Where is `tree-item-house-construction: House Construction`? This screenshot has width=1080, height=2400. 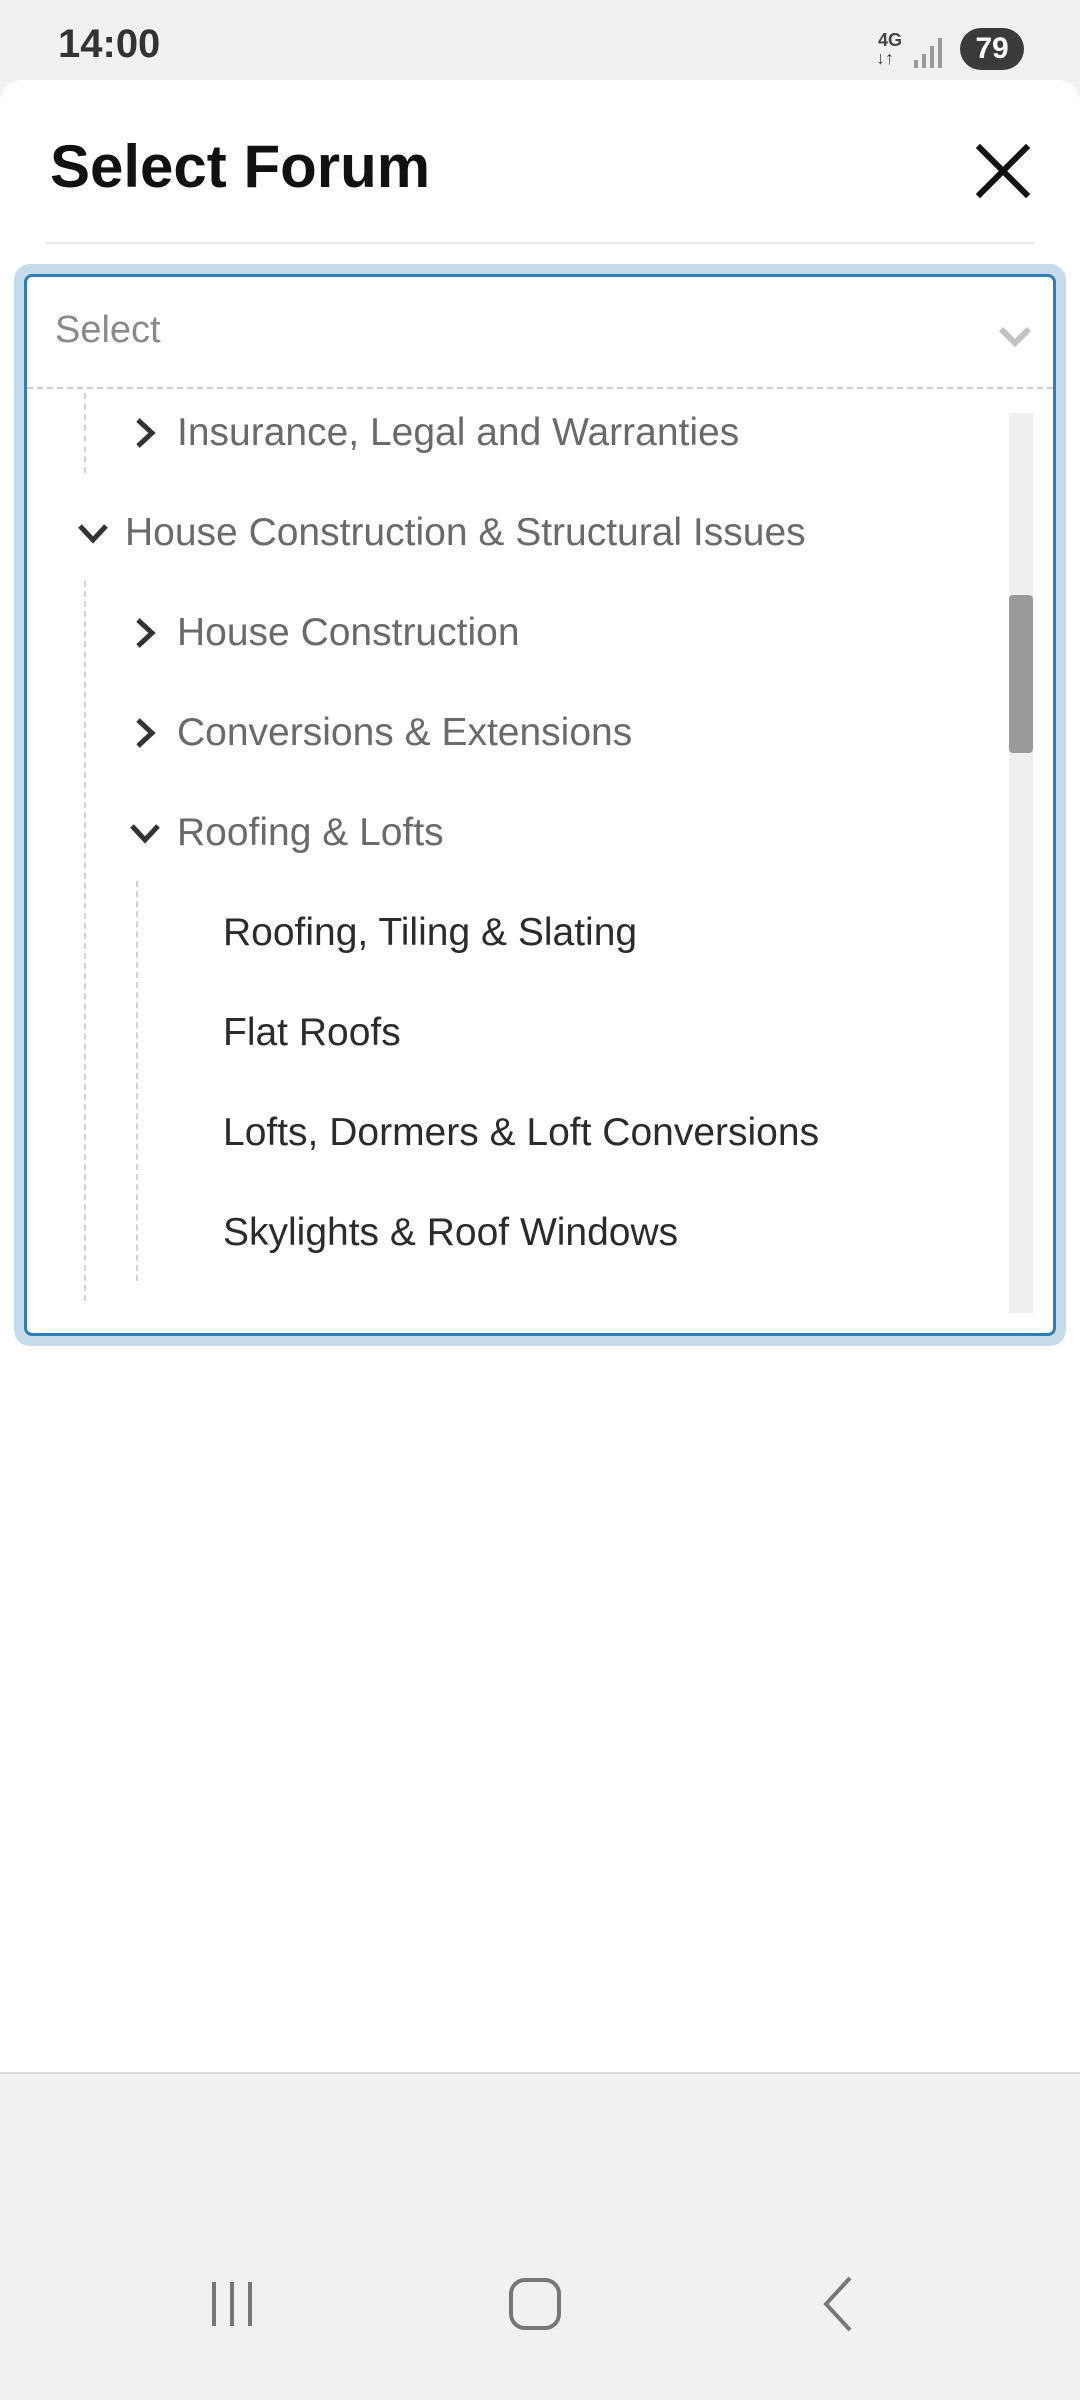 tree-item-house-construction: House Construction is located at coordinates (323, 633).